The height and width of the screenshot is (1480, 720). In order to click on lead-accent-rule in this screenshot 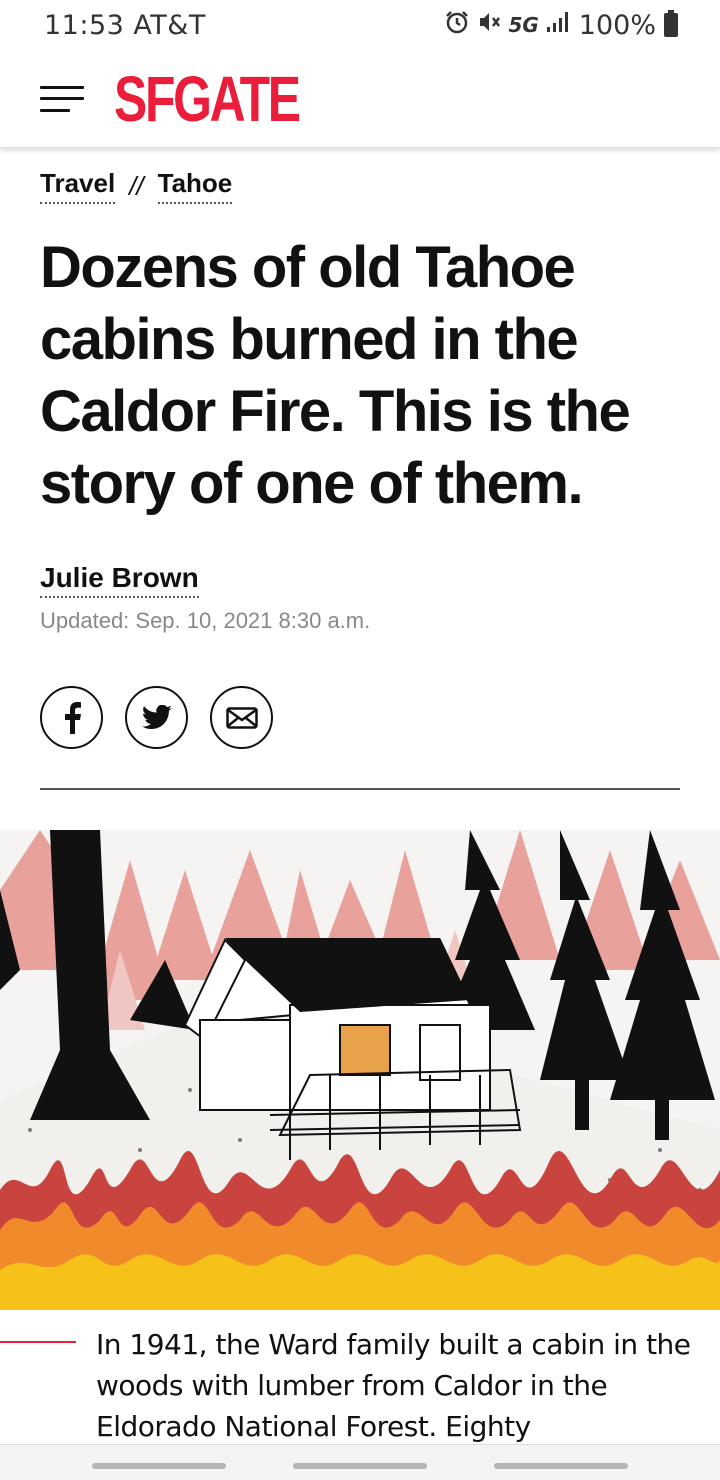, I will do `click(38, 1342)`.